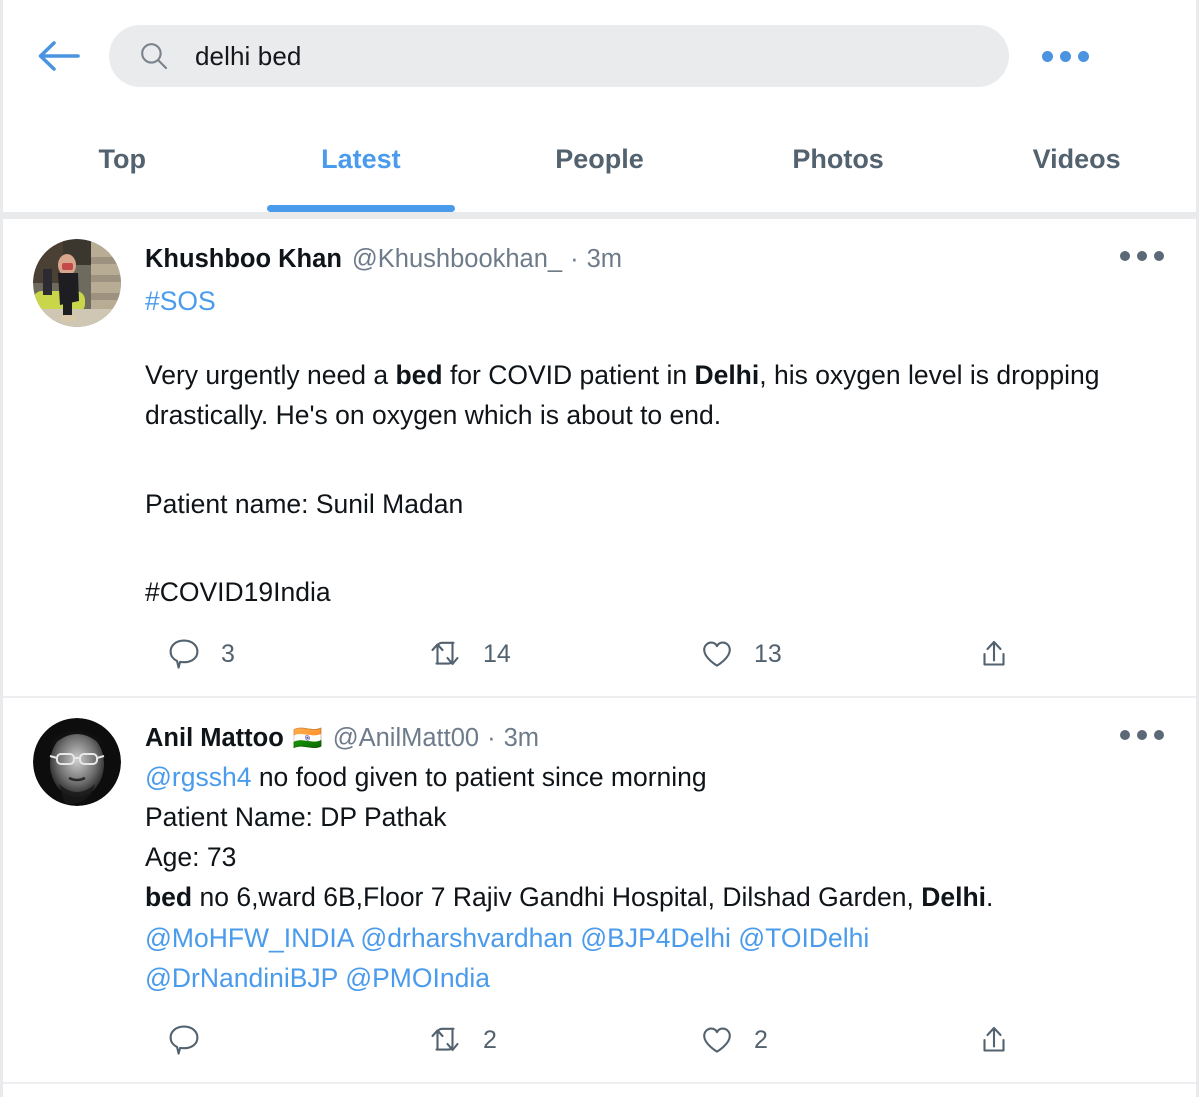 The image size is (1199, 1097). Describe the element at coordinates (657, 1040) in the screenshot. I see `tweet-action-bar: 2 2` at that location.